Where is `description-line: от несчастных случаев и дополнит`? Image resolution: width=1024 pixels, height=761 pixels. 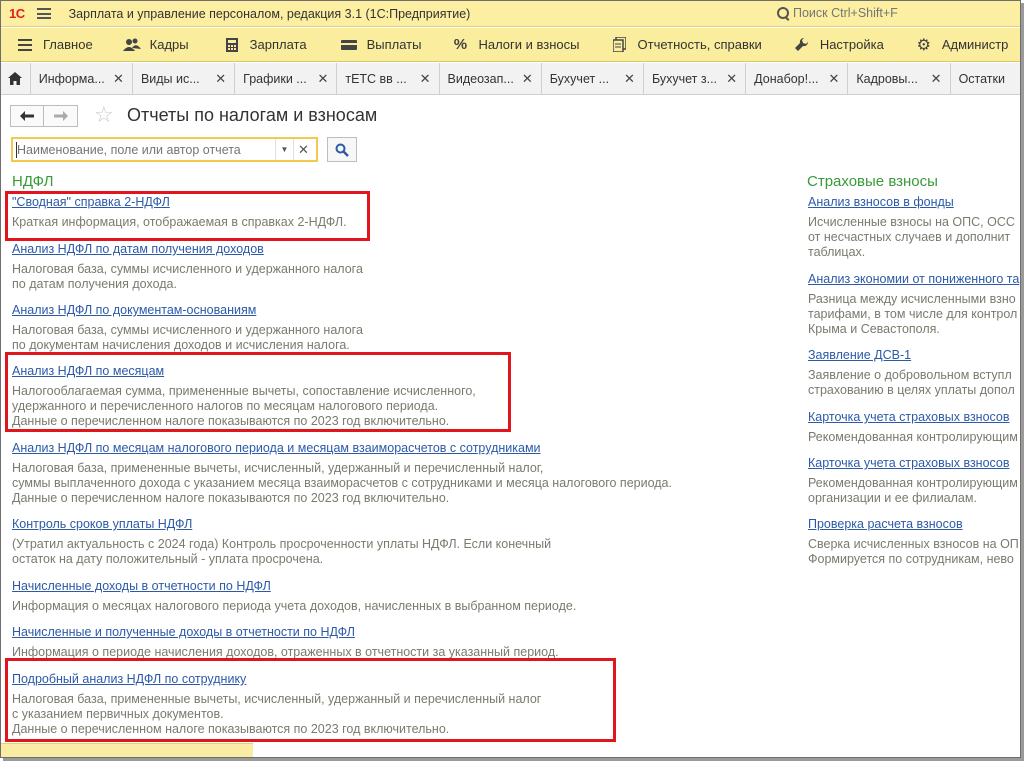 description-line: от несчастных случаев и дополнит is located at coordinates (909, 237).